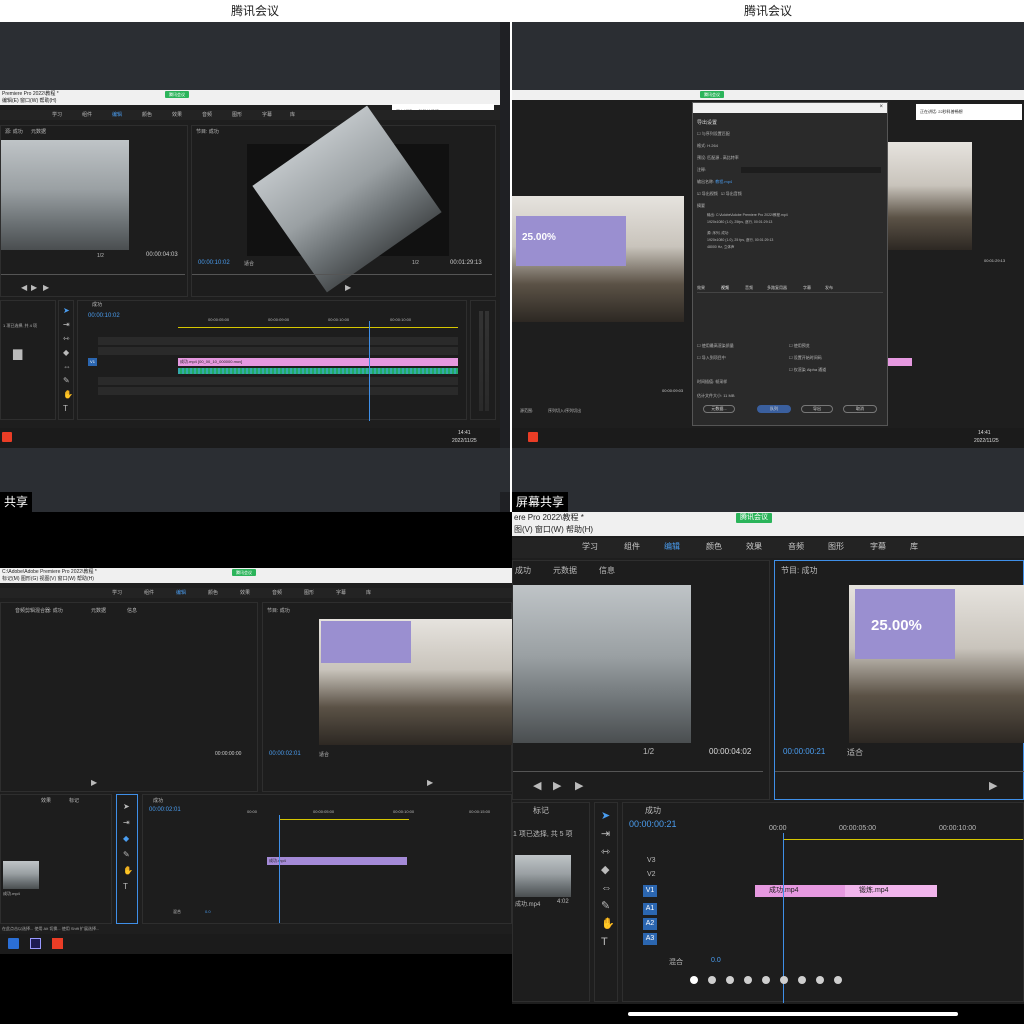 The height and width of the screenshot is (1024, 1024). Describe the element at coordinates (648, 751) in the screenshot. I see `source-scale-4: 1/2` at that location.